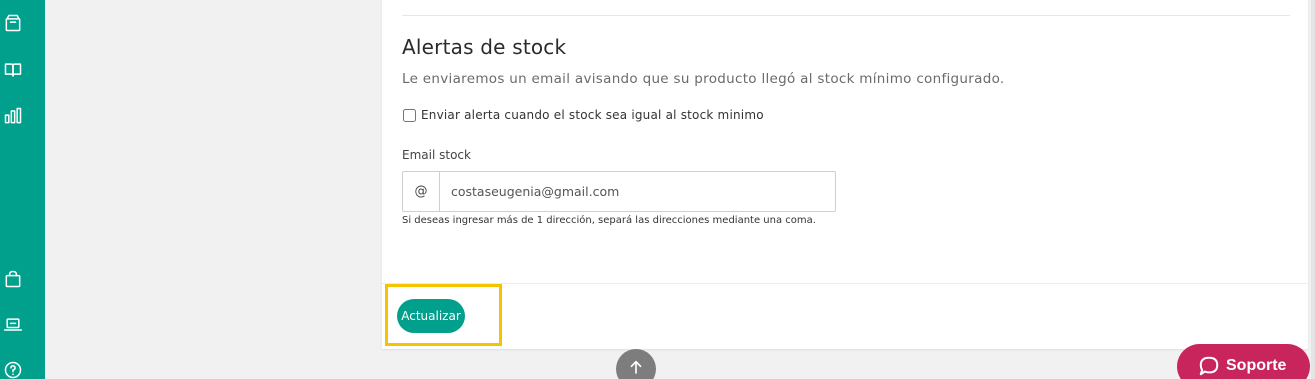 This screenshot has height=379, width=1315. Describe the element at coordinates (421, 191) in the screenshot. I see `at-sign-addon: @` at that location.